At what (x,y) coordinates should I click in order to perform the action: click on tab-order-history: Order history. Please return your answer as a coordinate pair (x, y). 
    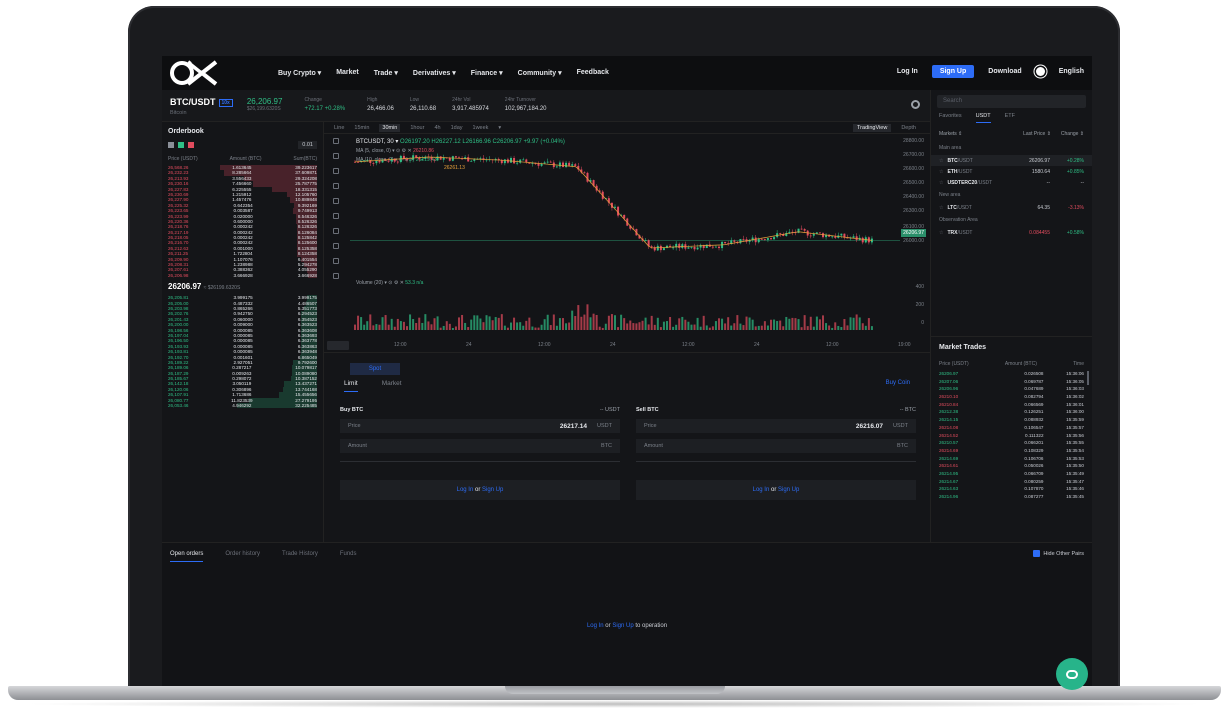
    Looking at the image, I should click on (242, 556).